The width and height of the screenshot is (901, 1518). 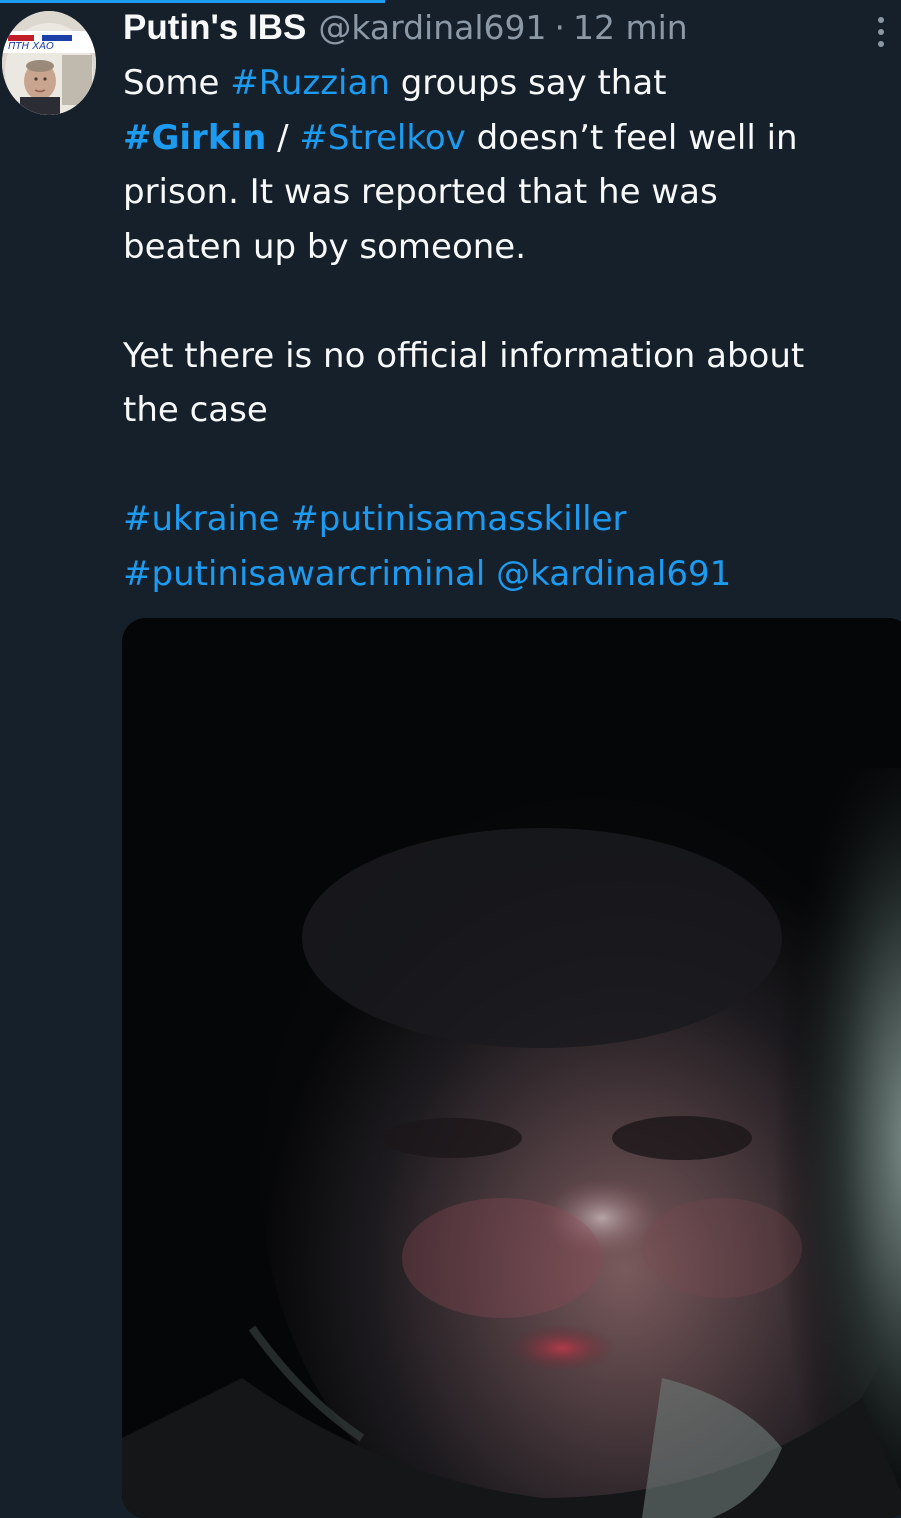 What do you see at coordinates (382, 138) in the screenshot?
I see `hashtag-strelkov: #Strelkov` at bounding box center [382, 138].